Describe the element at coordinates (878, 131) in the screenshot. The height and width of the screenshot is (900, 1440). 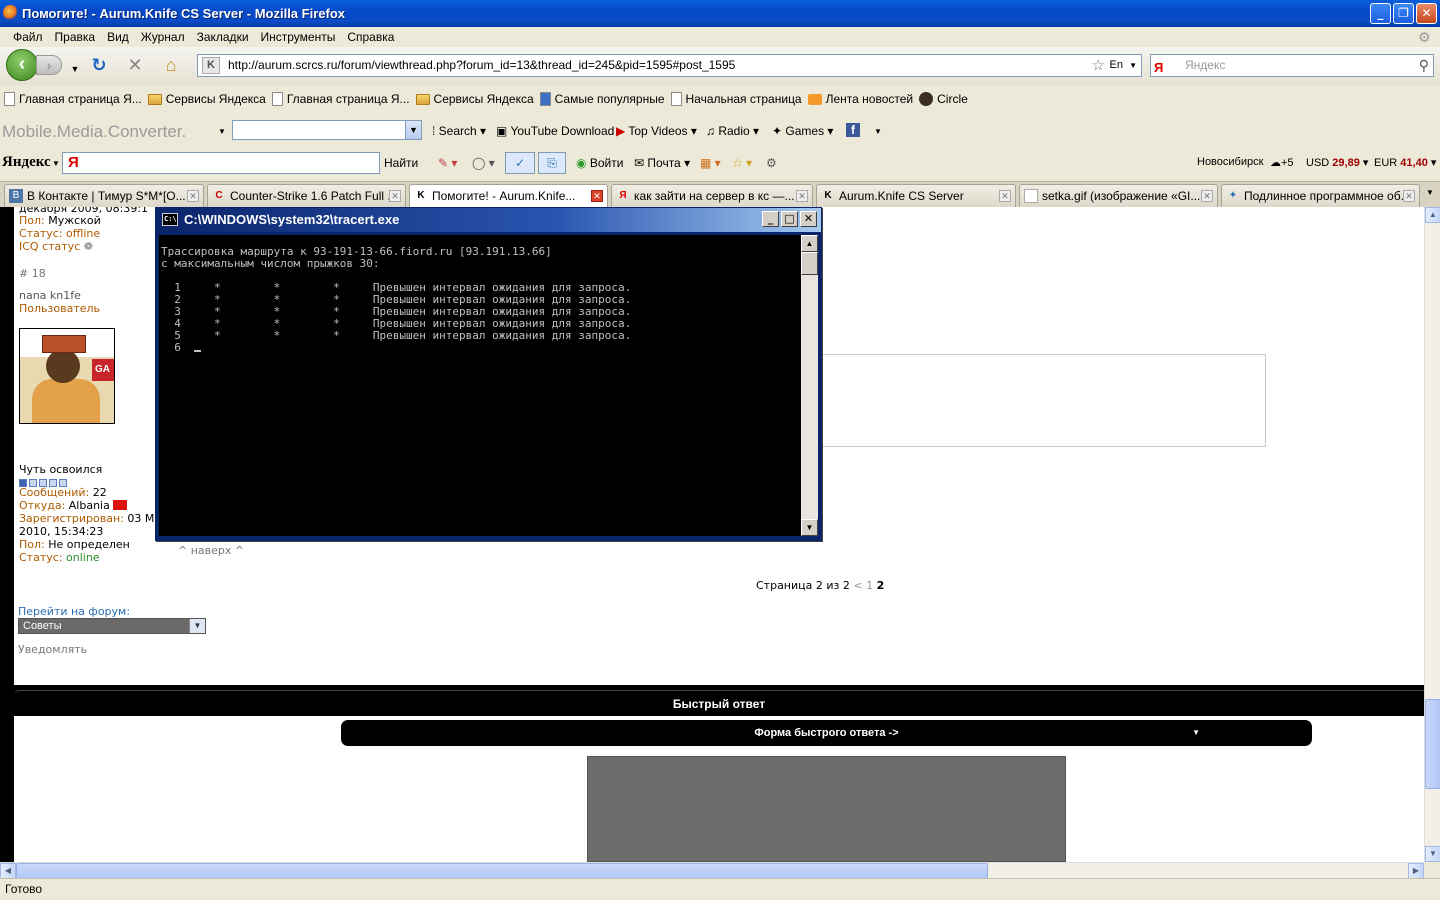
I see `facebook-dropdown-icon: ▼` at that location.